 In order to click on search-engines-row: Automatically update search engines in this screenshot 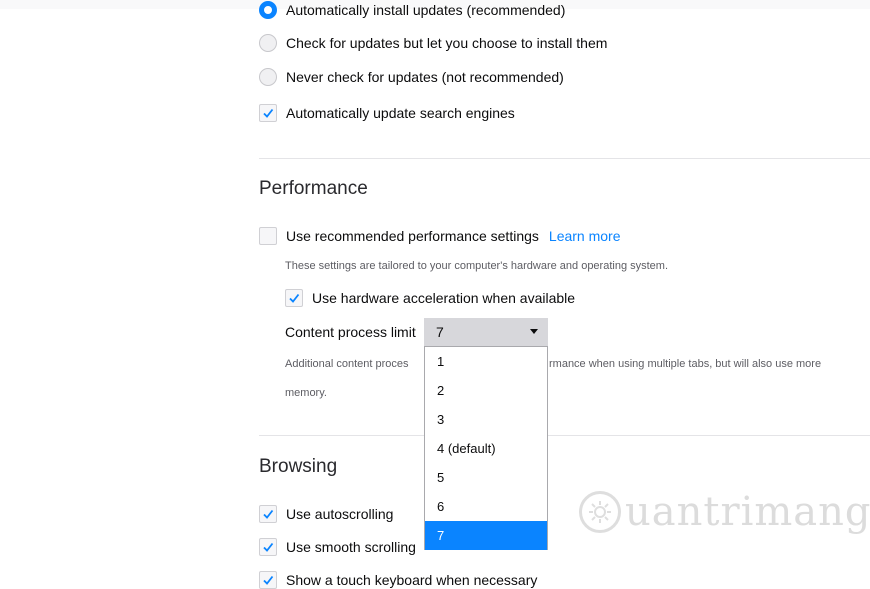, I will do `click(387, 113)`.